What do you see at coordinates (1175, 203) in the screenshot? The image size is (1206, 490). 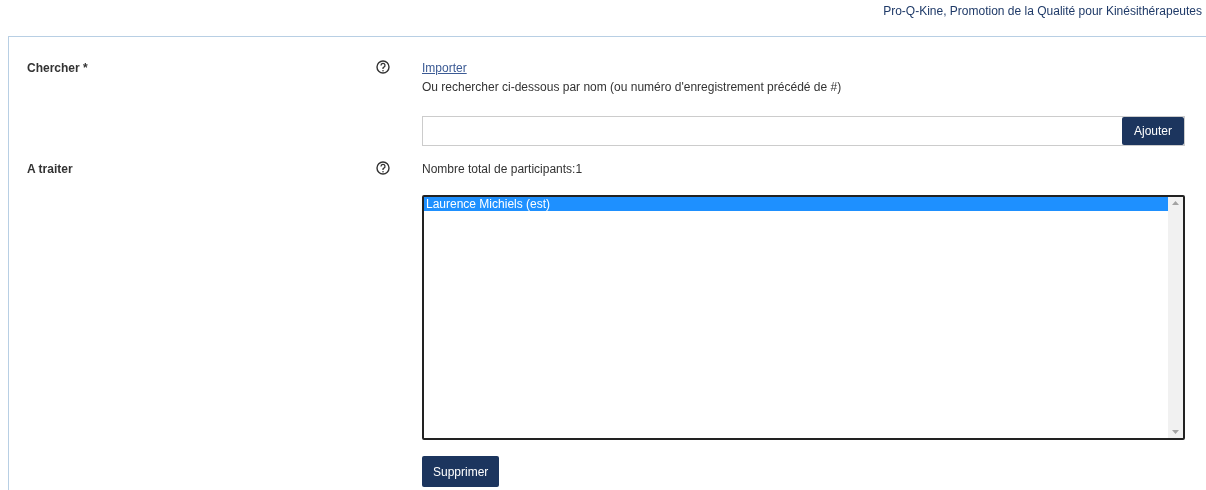 I see `scroll-up-icon` at bounding box center [1175, 203].